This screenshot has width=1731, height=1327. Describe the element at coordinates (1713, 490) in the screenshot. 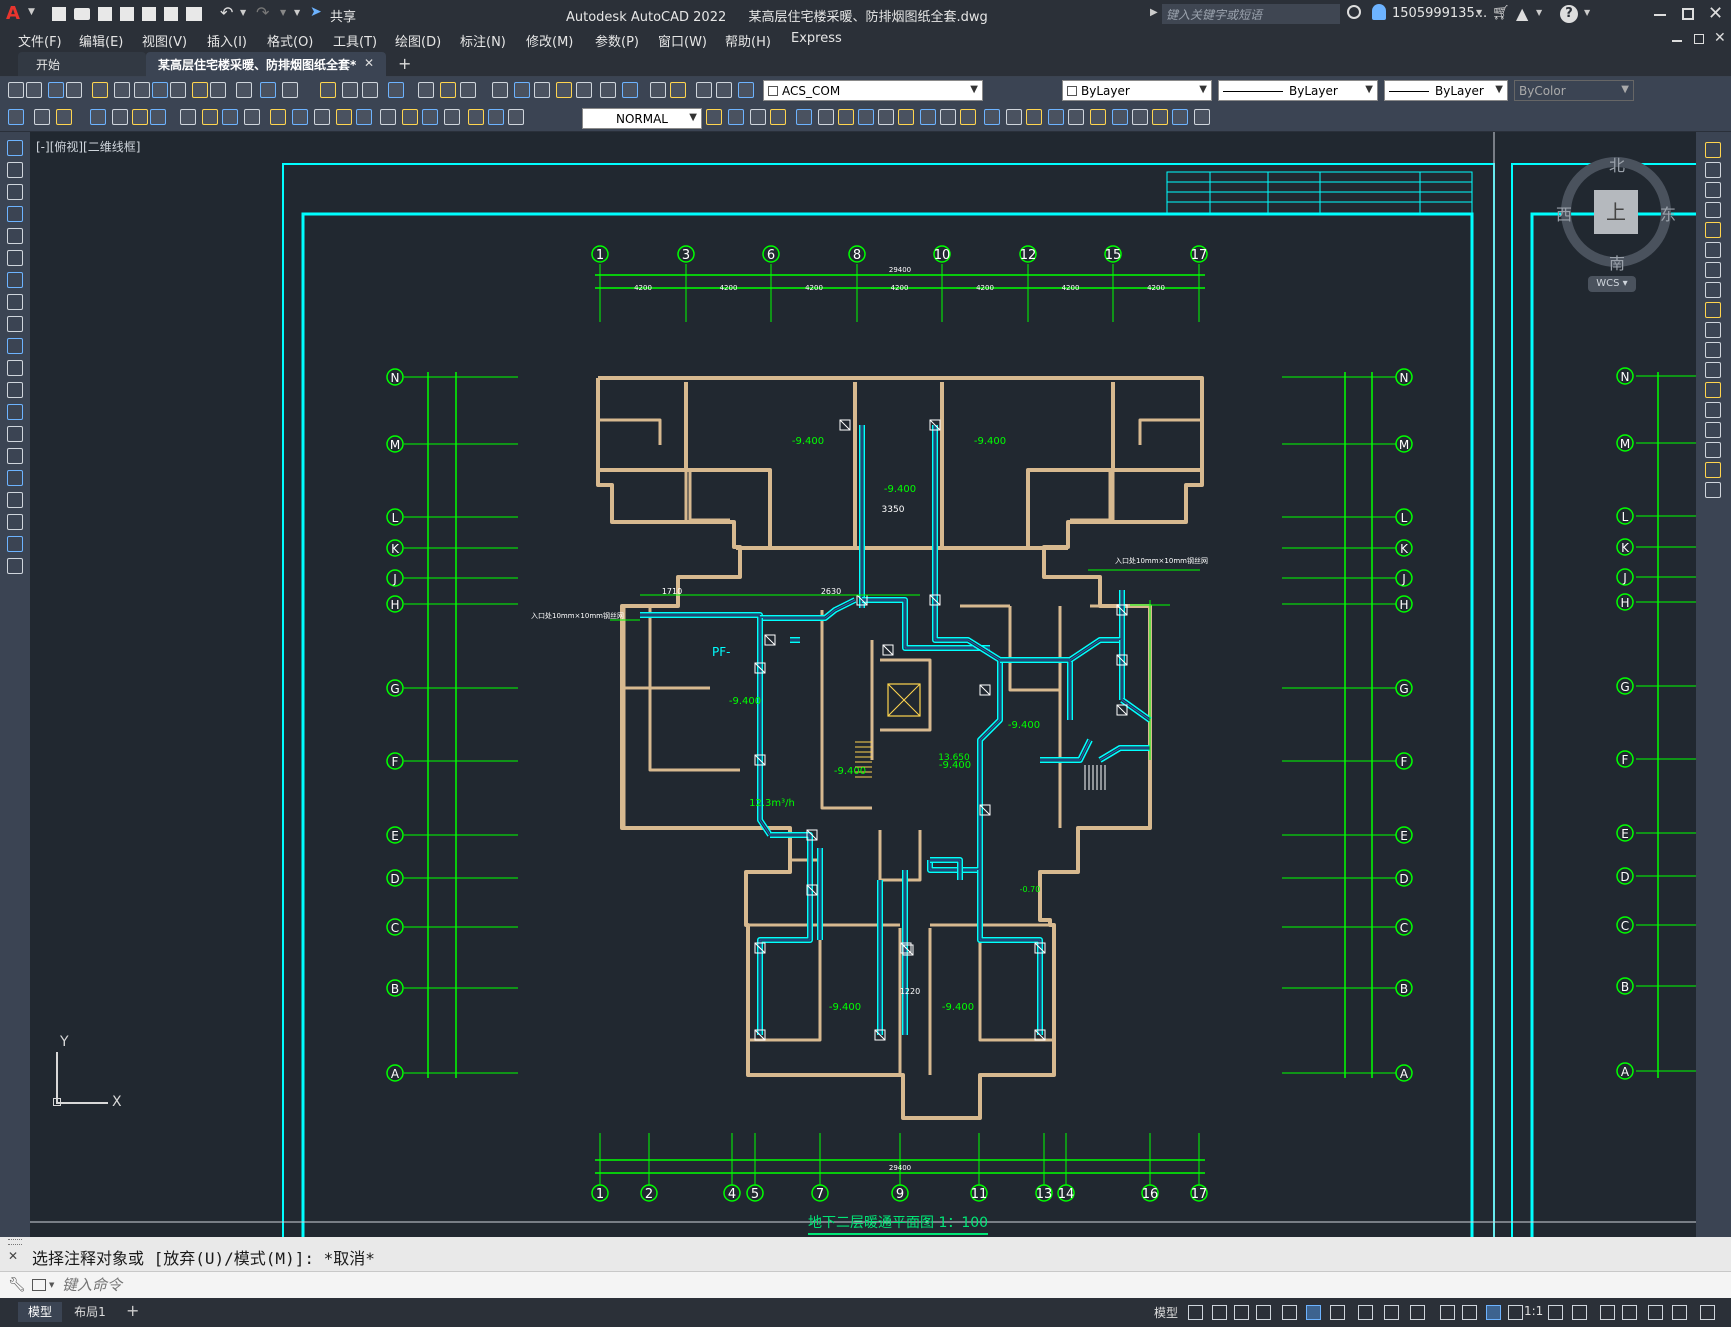

I see `explode-tool-icon` at that location.